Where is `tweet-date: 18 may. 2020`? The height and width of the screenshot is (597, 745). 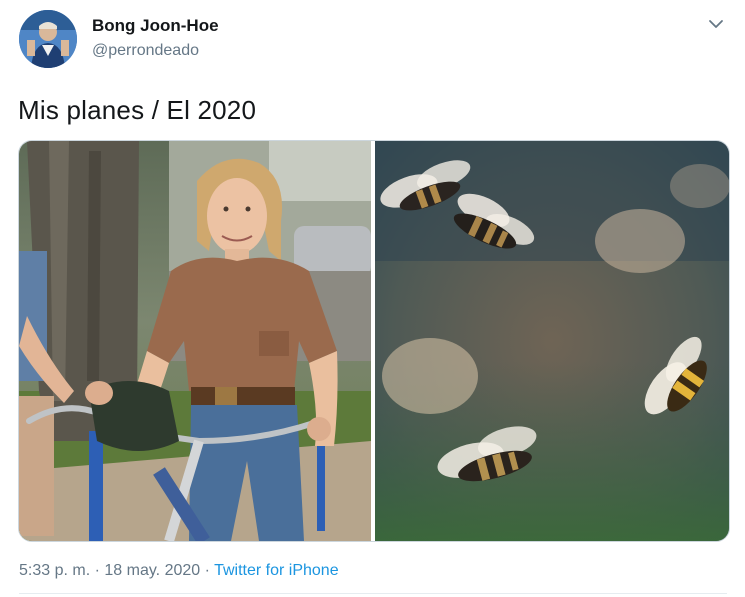
tweet-date: 18 may. 2020 is located at coordinates (152, 570).